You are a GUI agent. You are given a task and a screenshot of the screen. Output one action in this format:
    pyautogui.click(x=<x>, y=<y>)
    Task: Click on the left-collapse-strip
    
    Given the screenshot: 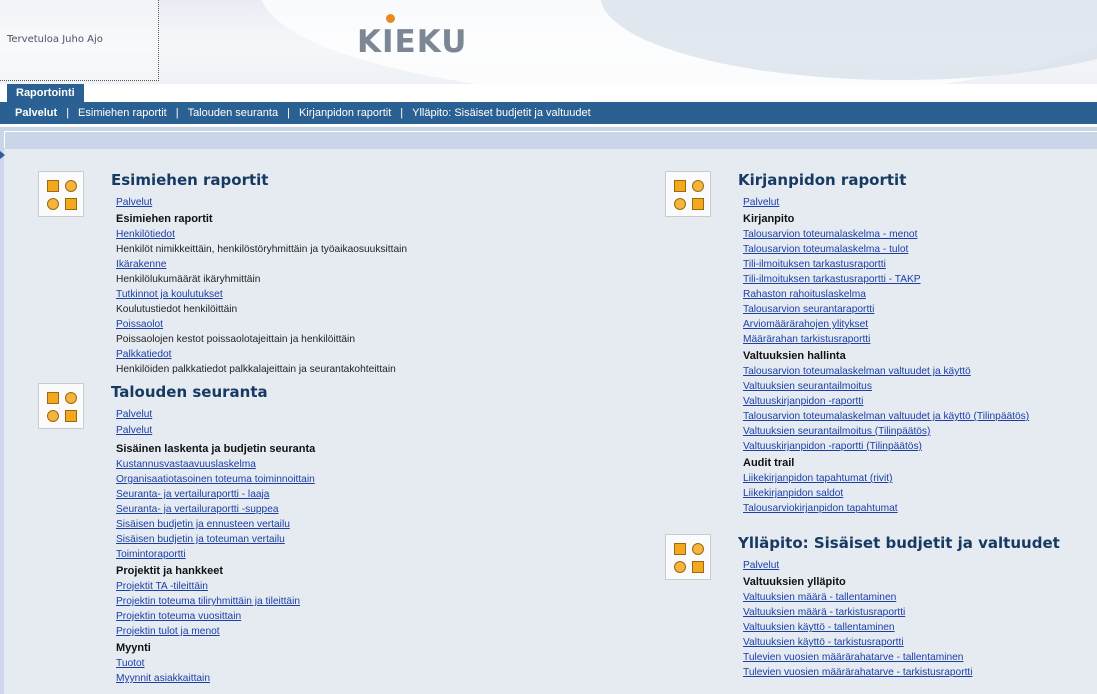 What is the action you would take?
    pyautogui.click(x=2, y=421)
    